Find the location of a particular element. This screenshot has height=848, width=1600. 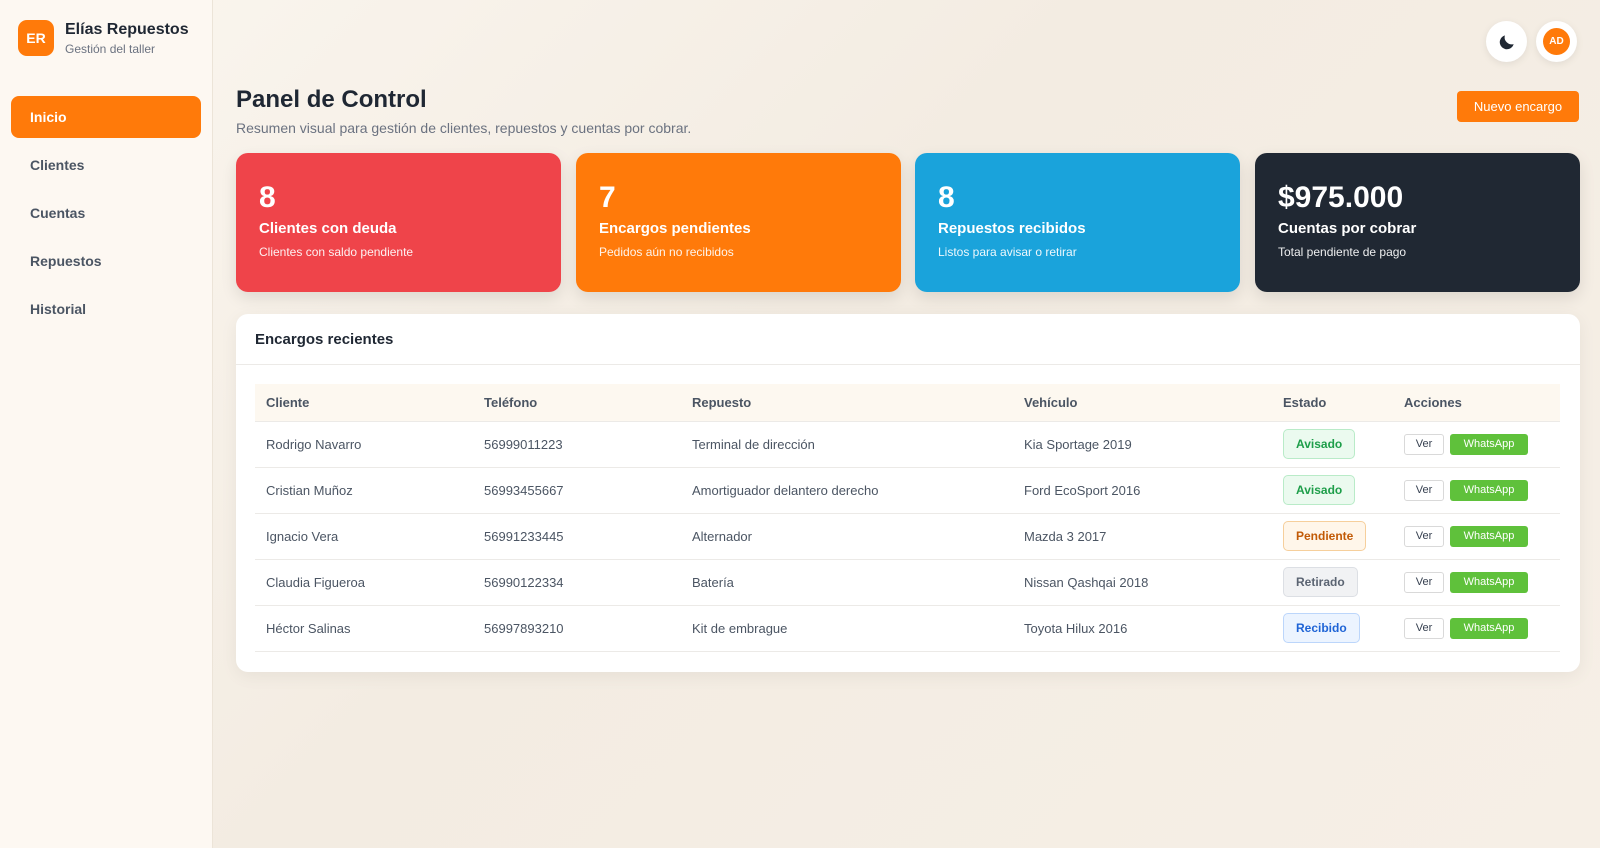

cell-repuesto: Terminal de dirección is located at coordinates (847, 444).